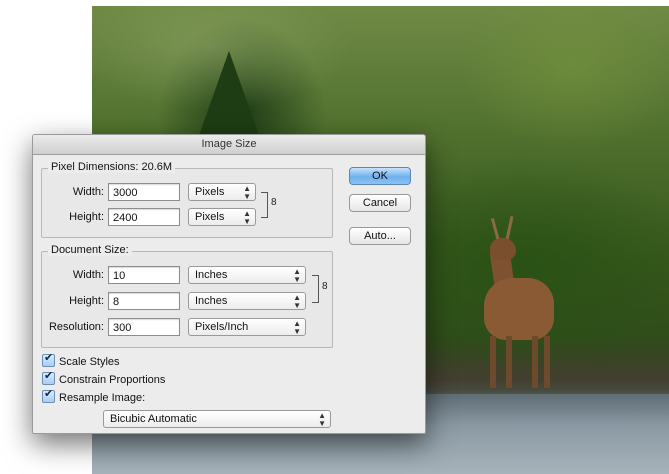  Describe the element at coordinates (380, 176) in the screenshot. I see `ok-button: OK` at that location.